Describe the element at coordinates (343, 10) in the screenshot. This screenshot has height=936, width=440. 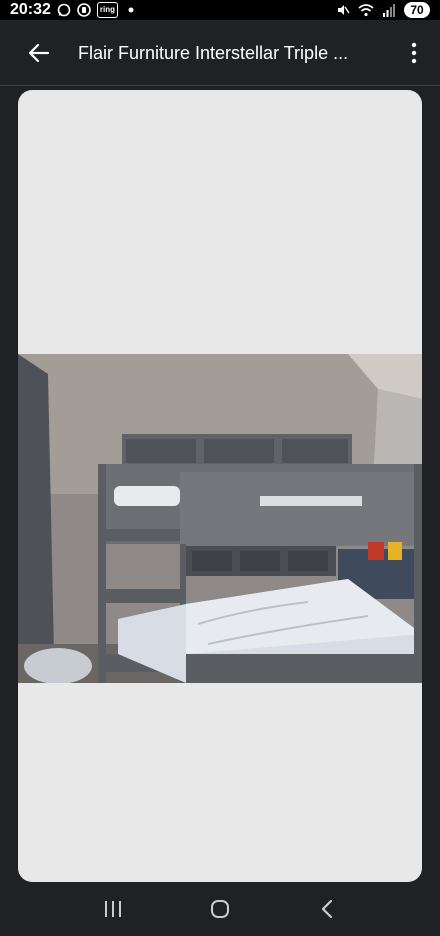
I see `mute-icon` at that location.